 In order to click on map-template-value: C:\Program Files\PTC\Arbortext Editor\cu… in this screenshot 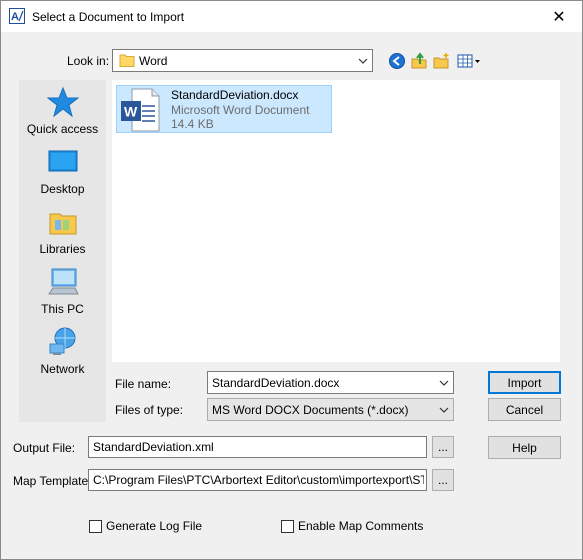, I will do `click(258, 480)`.